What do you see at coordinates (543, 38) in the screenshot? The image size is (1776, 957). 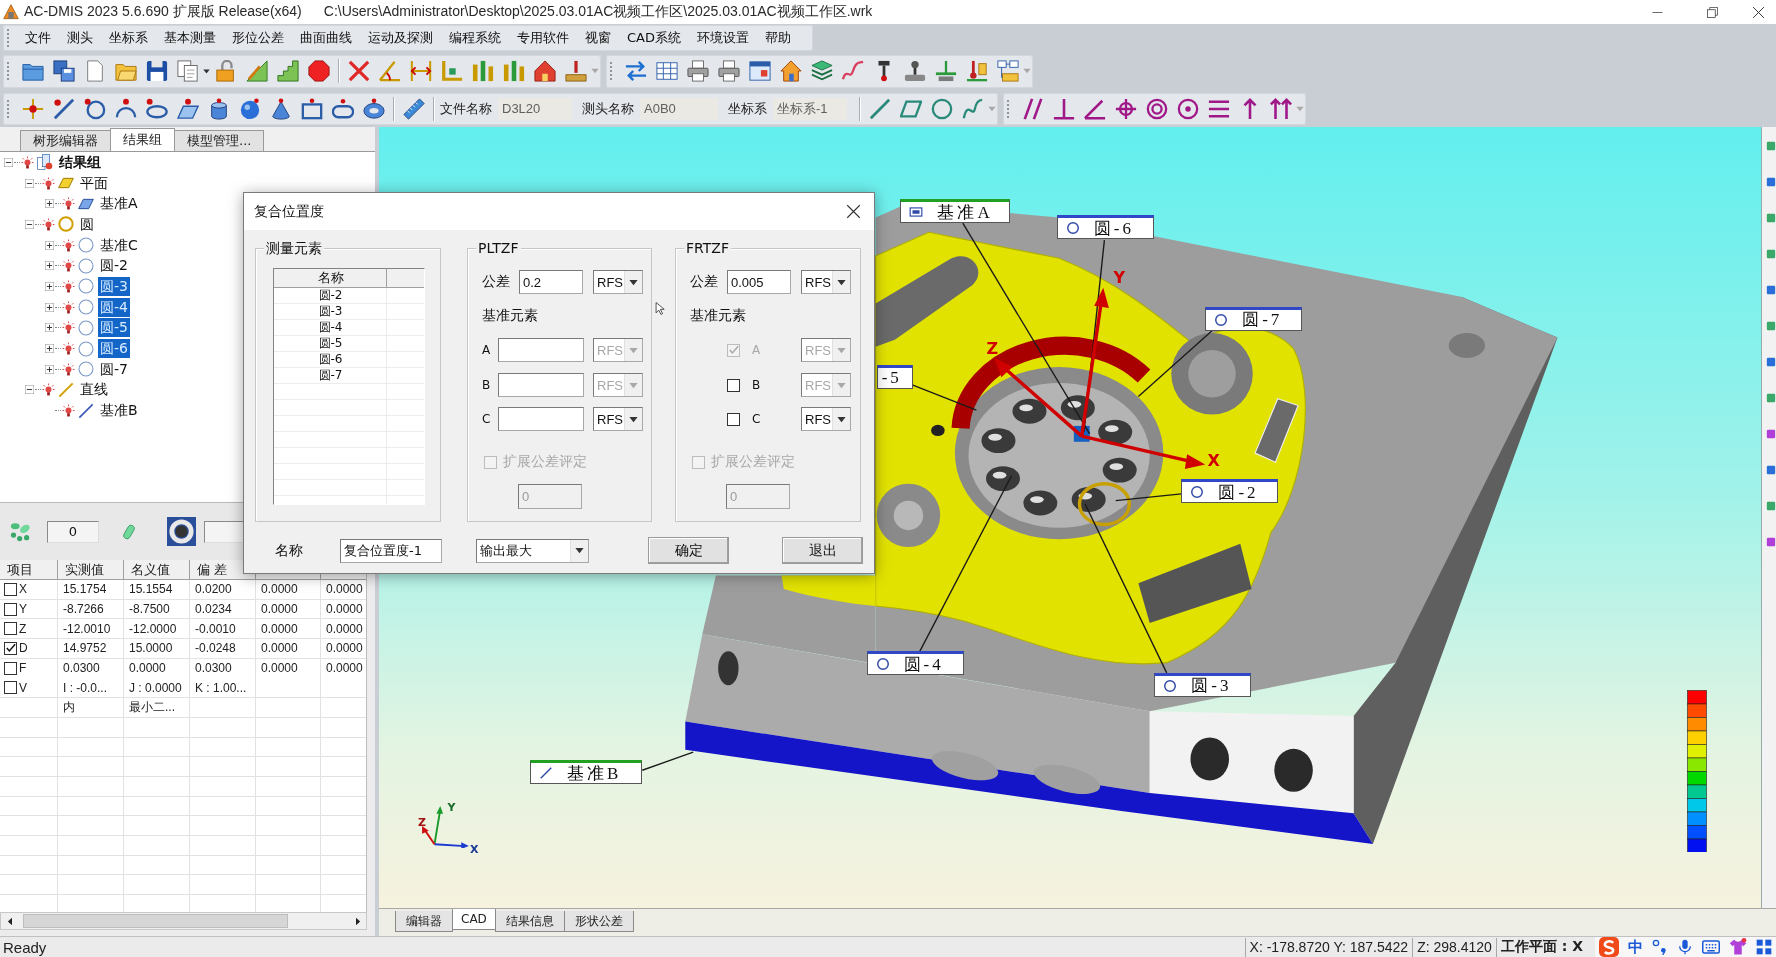 I see `menu-item: 专用软件` at bounding box center [543, 38].